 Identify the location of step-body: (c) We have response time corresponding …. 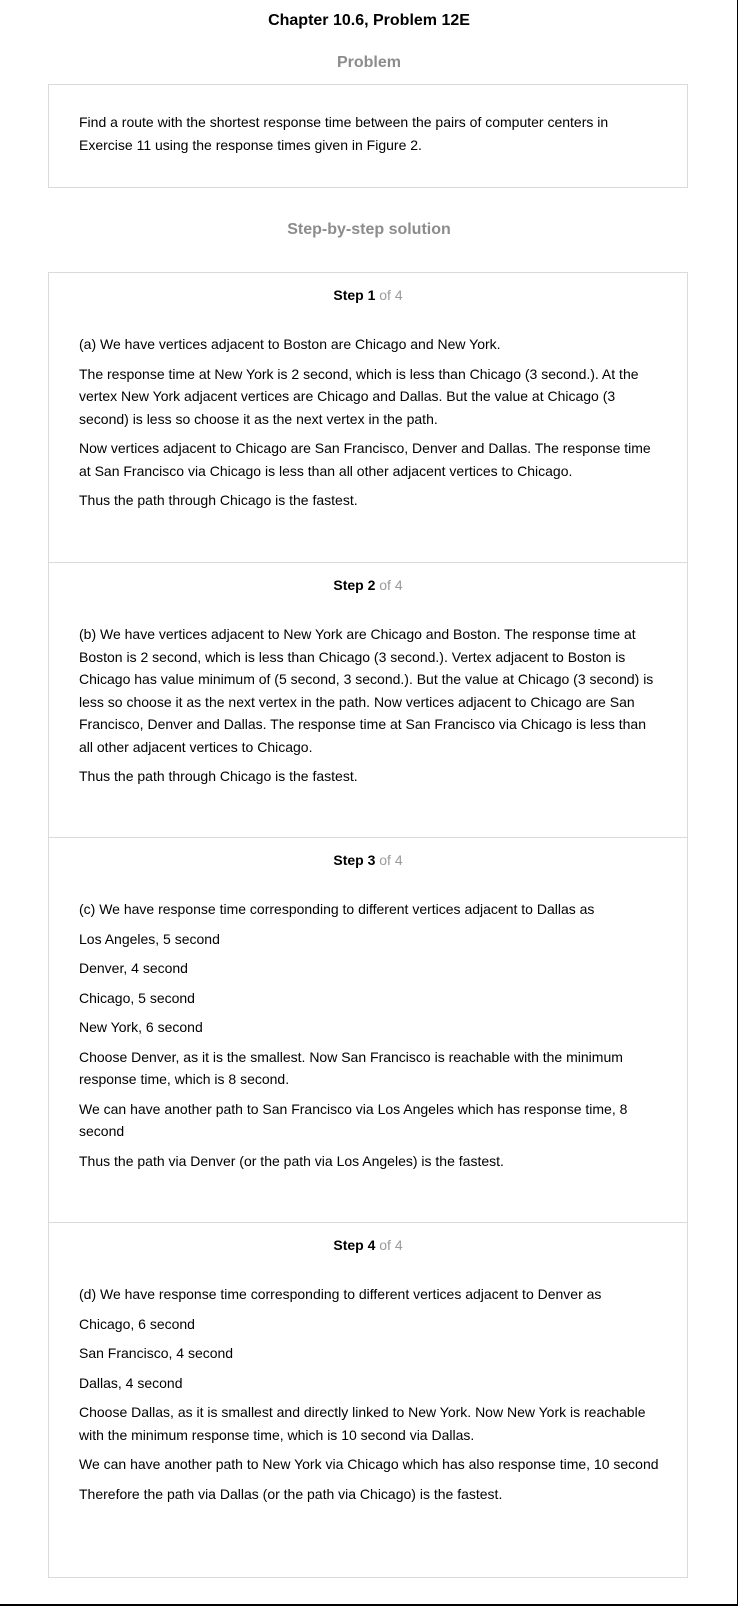
(369, 1038).